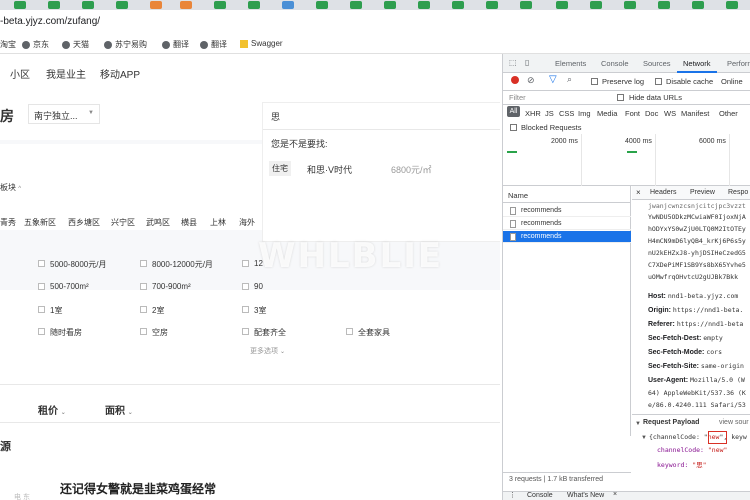 This screenshot has height=500, width=750. I want to click on tab-sources: Sources, so click(657, 63).